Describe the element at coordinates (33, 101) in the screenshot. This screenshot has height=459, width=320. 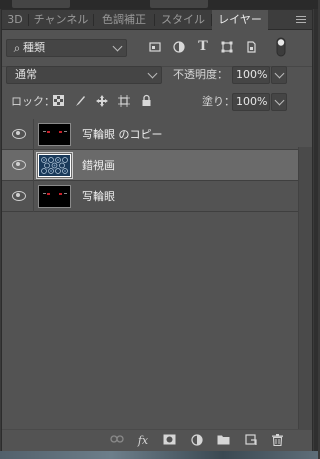
I see `lock-label: ロック：` at that location.